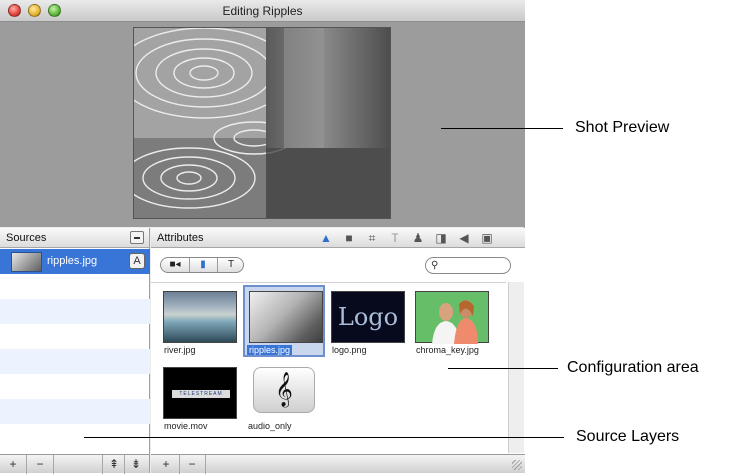  Describe the element at coordinates (72, 261) in the screenshot. I see `source-name: ripples.jpg` at that location.